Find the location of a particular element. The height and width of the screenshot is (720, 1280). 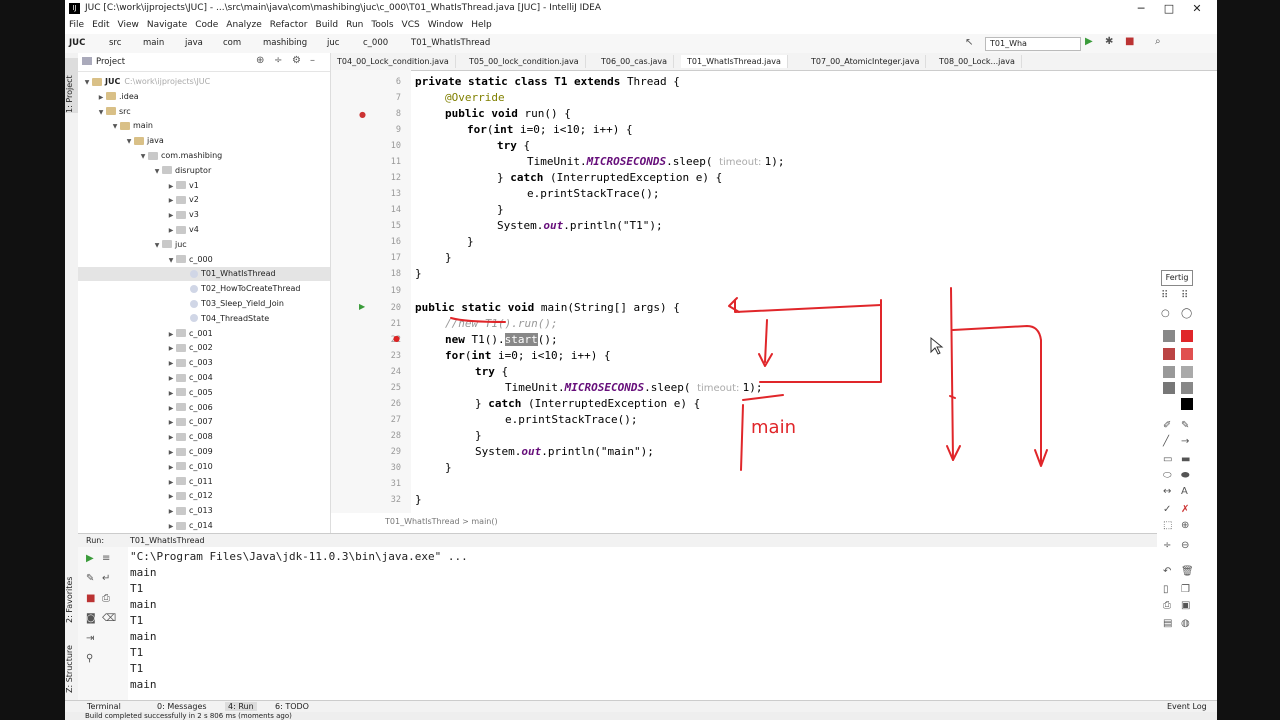

right-screen-border is located at coordinates (1248, 360).